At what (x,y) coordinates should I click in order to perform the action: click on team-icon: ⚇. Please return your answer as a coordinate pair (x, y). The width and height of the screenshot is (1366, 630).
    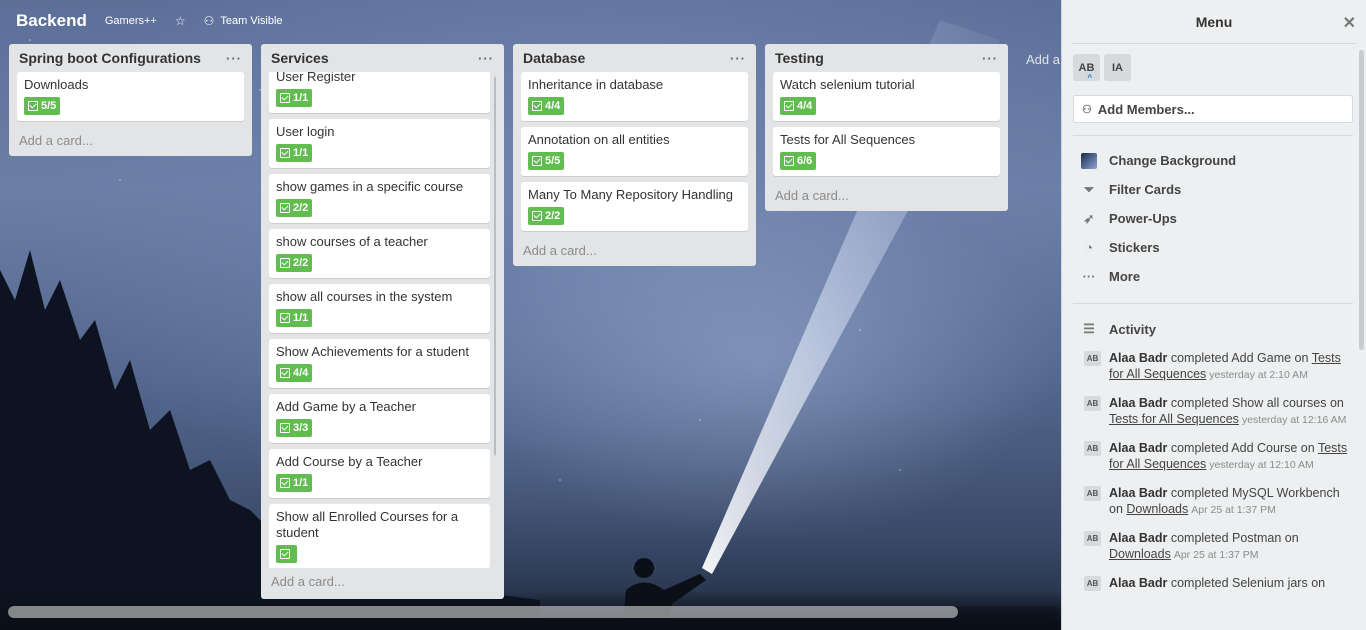
    Looking at the image, I should click on (209, 21).